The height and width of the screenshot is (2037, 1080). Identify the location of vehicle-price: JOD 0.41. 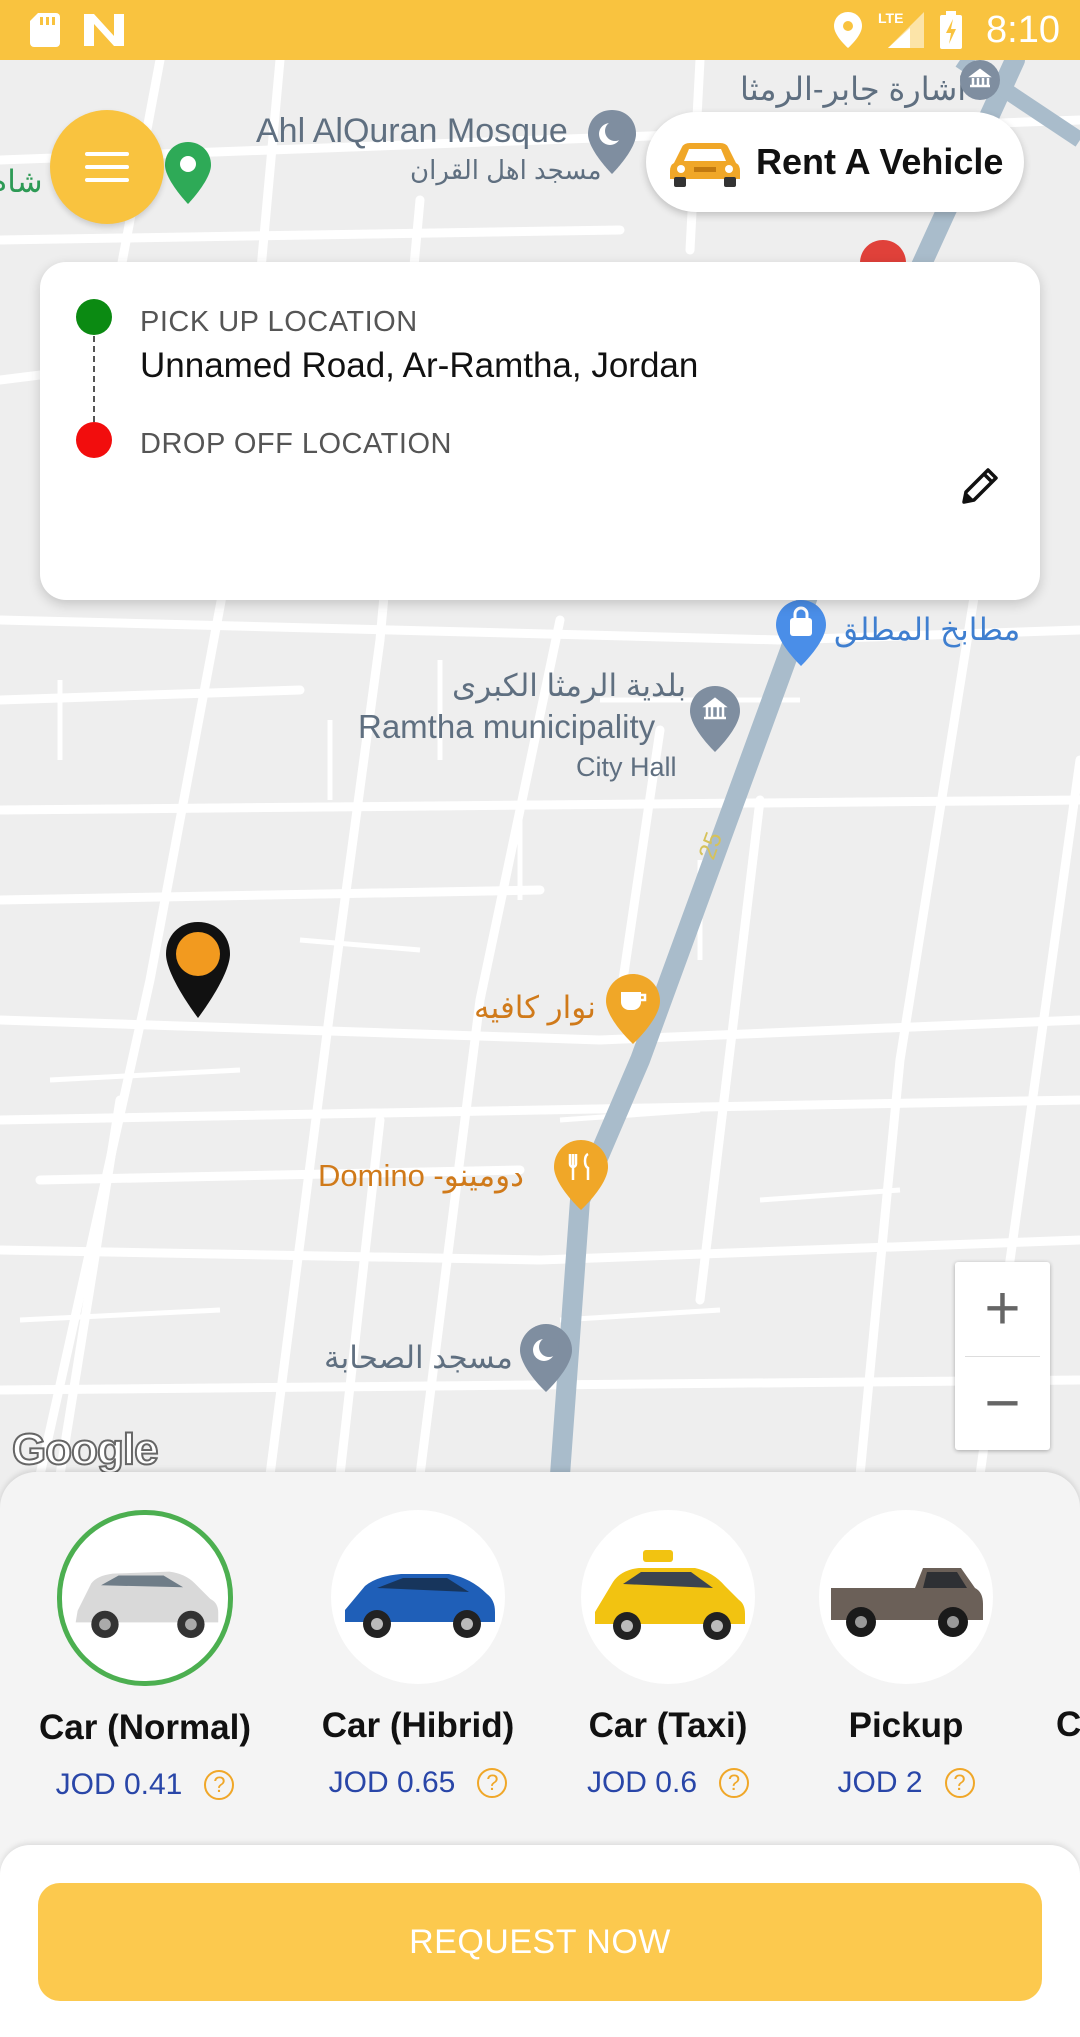
(119, 1784).